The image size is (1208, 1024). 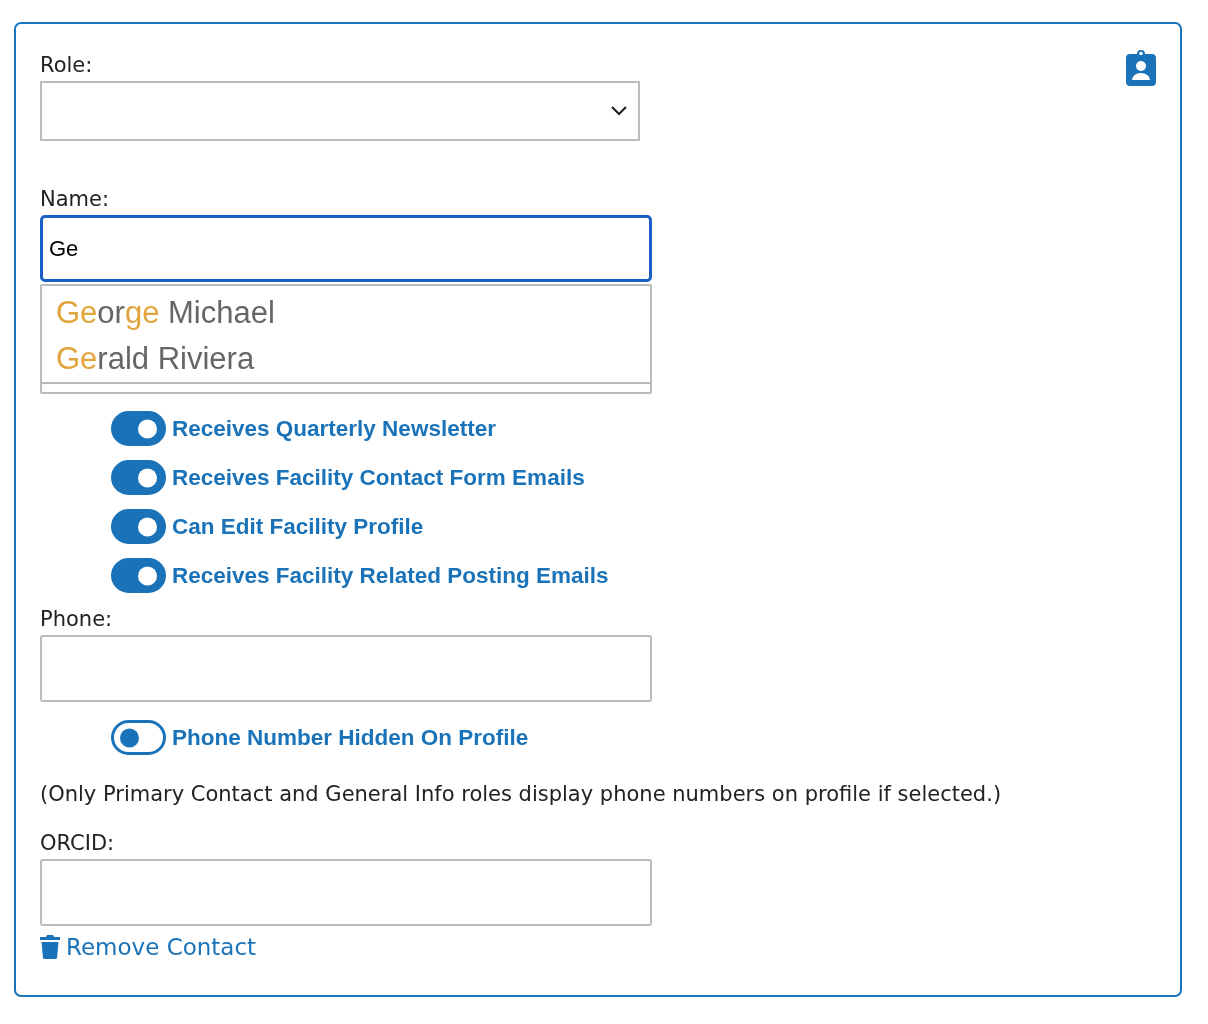 I want to click on trash-icon, so click(x=50, y=947).